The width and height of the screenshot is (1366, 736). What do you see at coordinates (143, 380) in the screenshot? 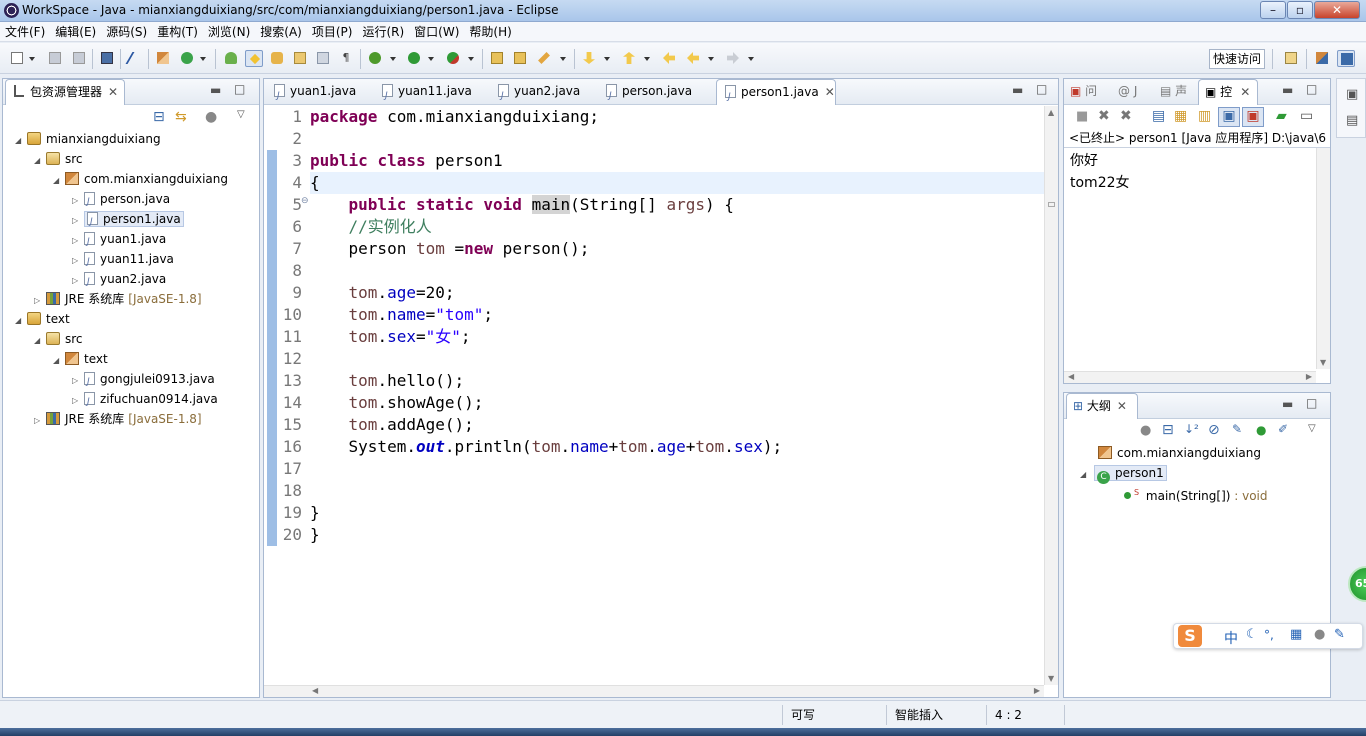
I see `tree-item: ▷ gongjulei0913.java` at bounding box center [143, 380].